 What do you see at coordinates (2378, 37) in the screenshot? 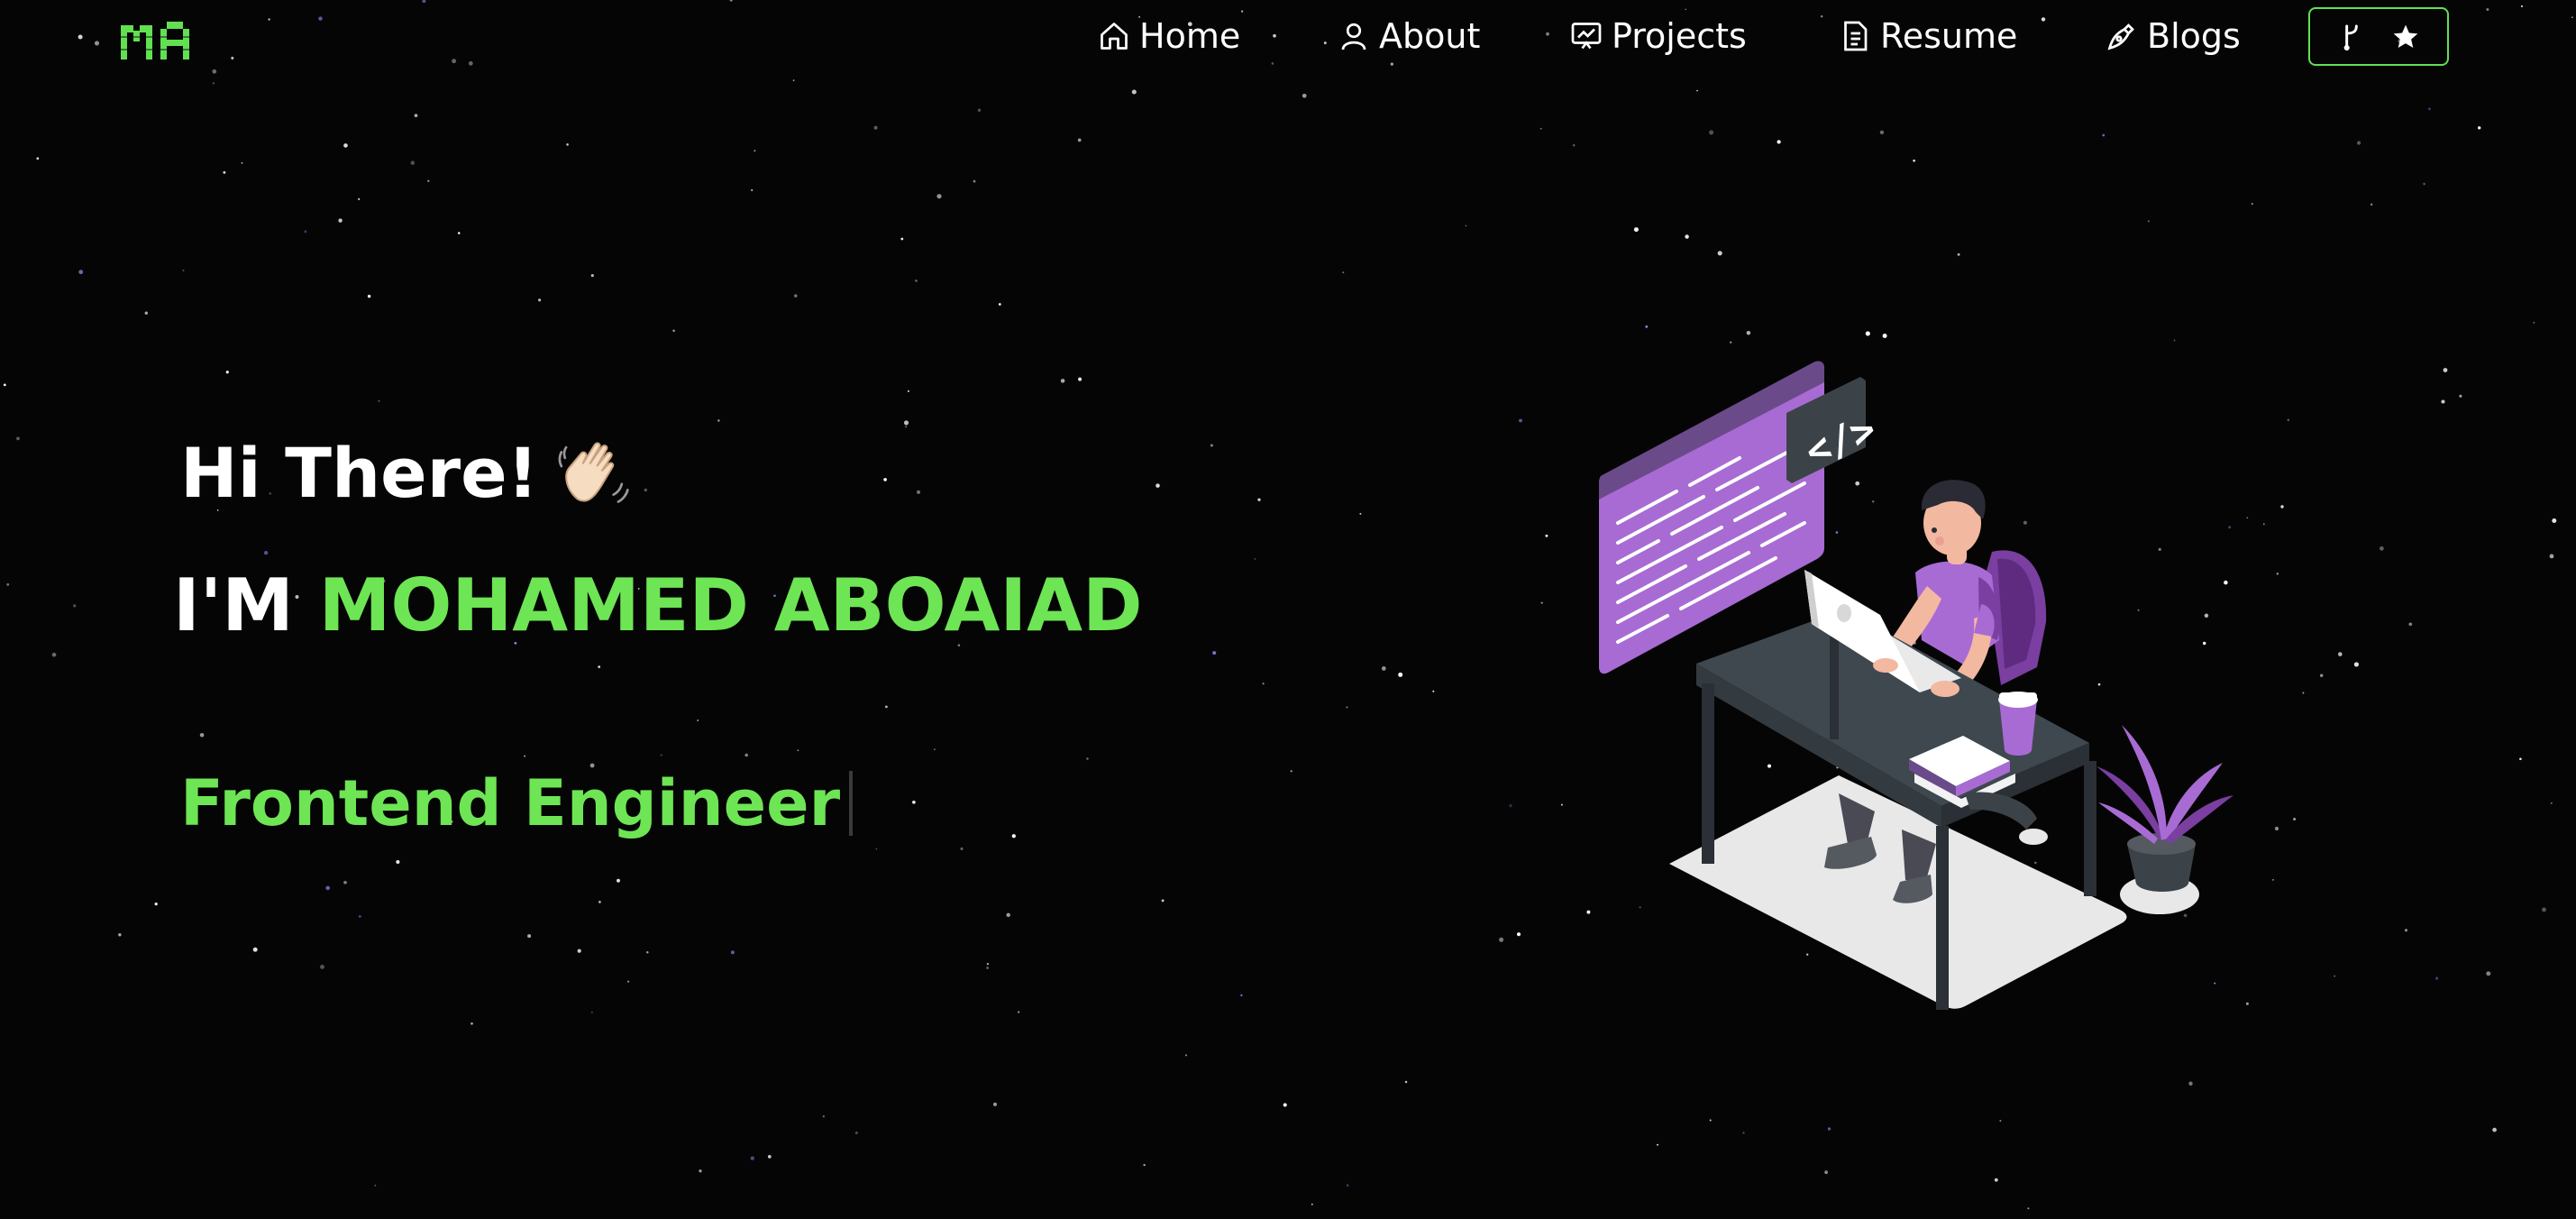
I see `github-star-button` at bounding box center [2378, 37].